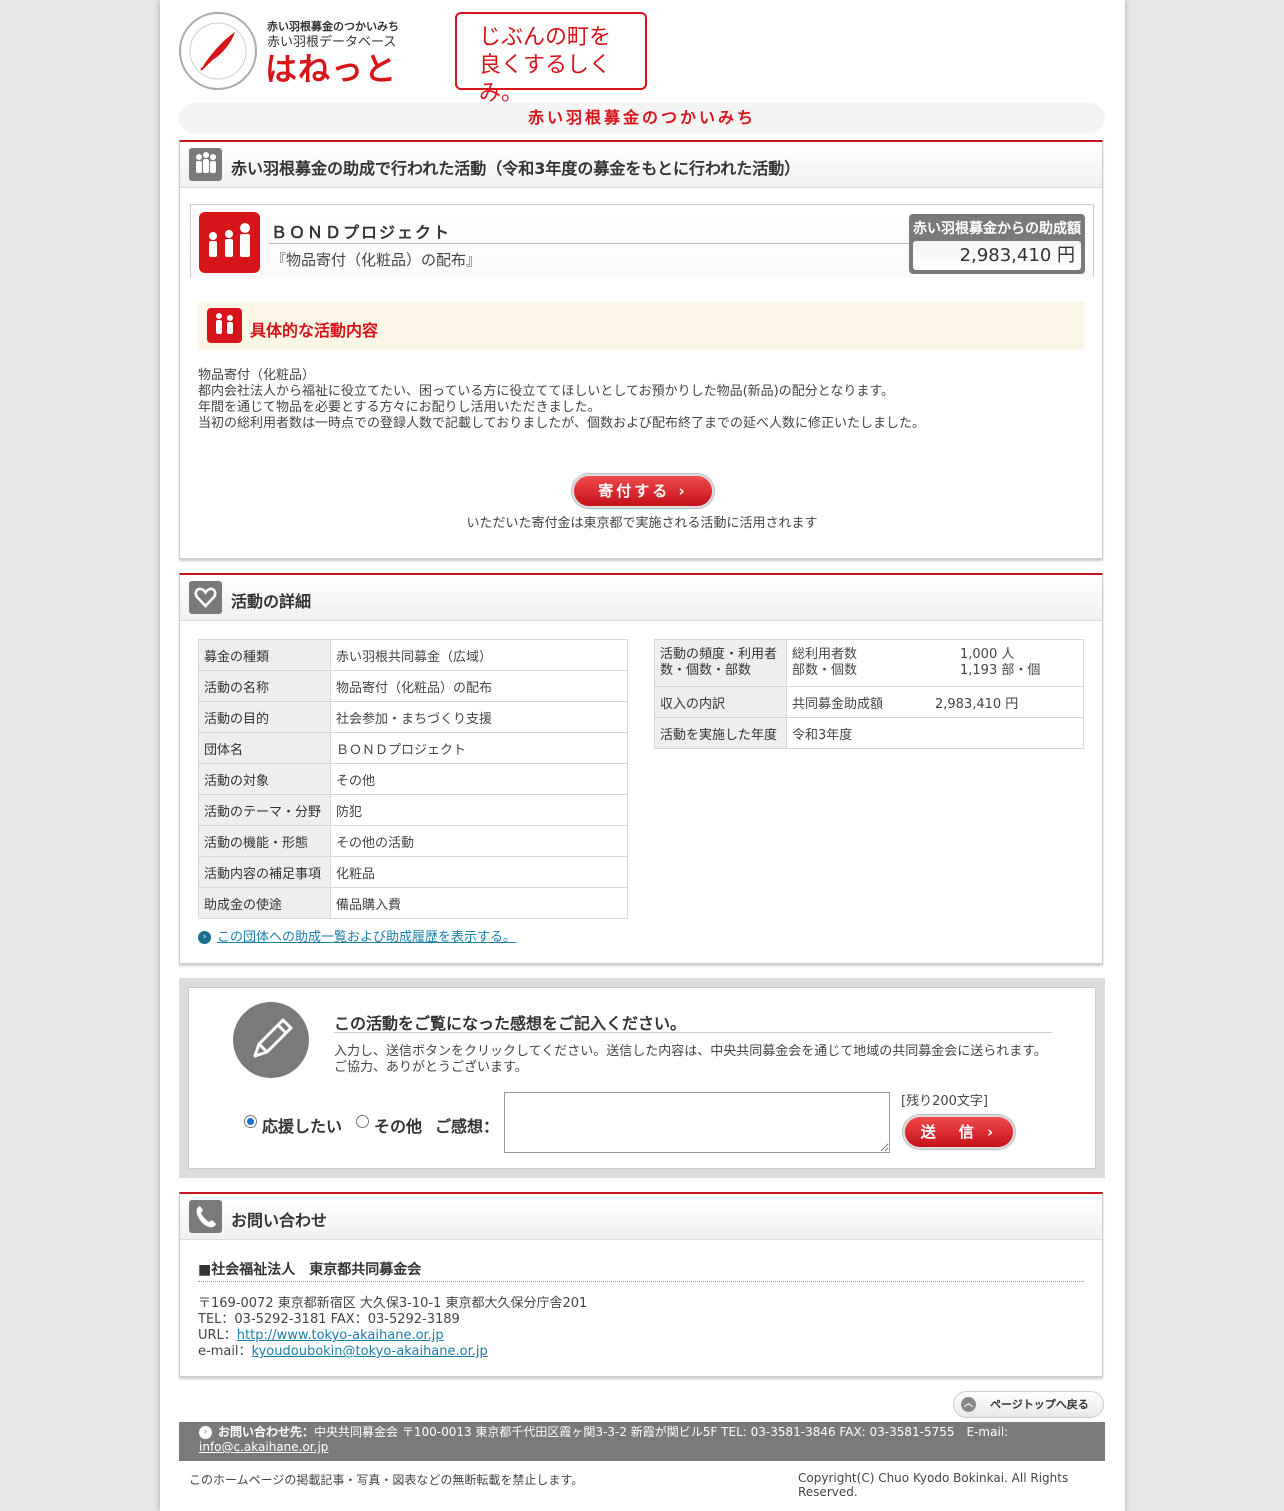 Image resolution: width=1284 pixels, height=1511 pixels. What do you see at coordinates (264, 748) in the screenshot?
I see `row-key: 団体名` at bounding box center [264, 748].